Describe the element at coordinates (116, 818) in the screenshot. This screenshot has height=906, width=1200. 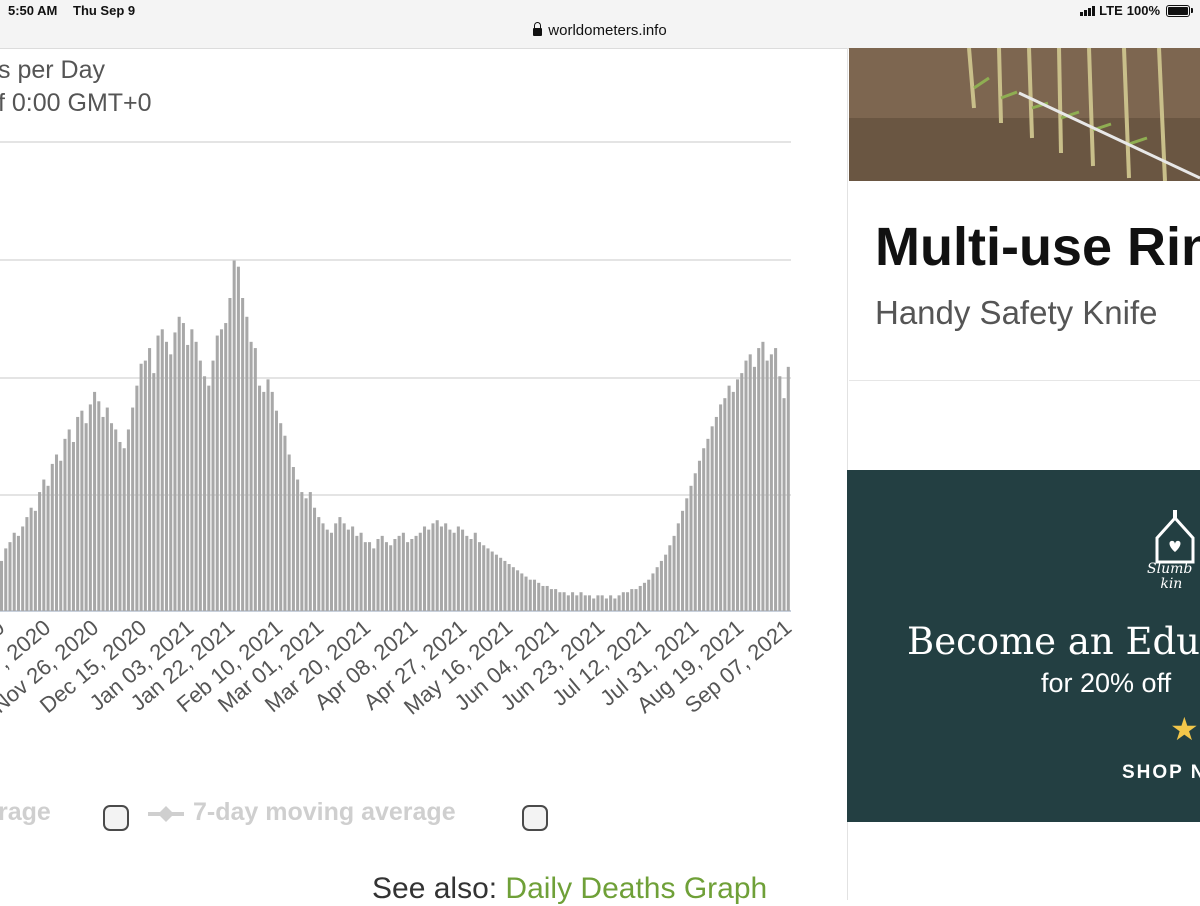
I see `legend-checkbox-daily` at that location.